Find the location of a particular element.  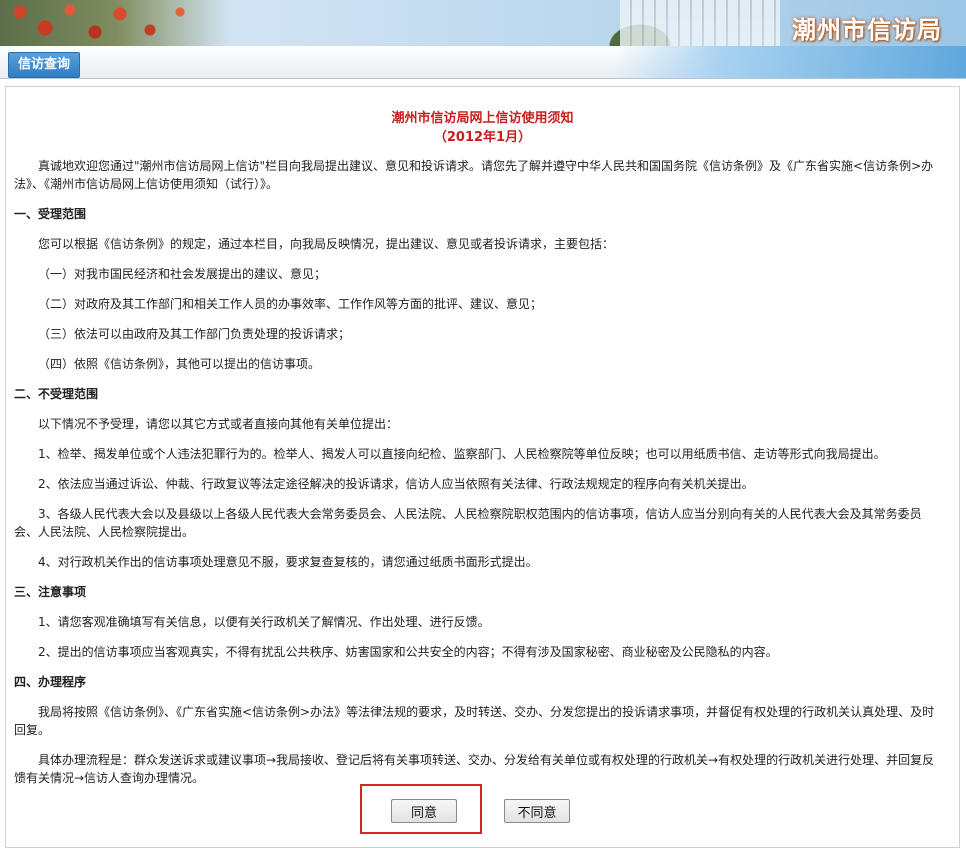

nav-bar: 信访查询 is located at coordinates (483, 62).